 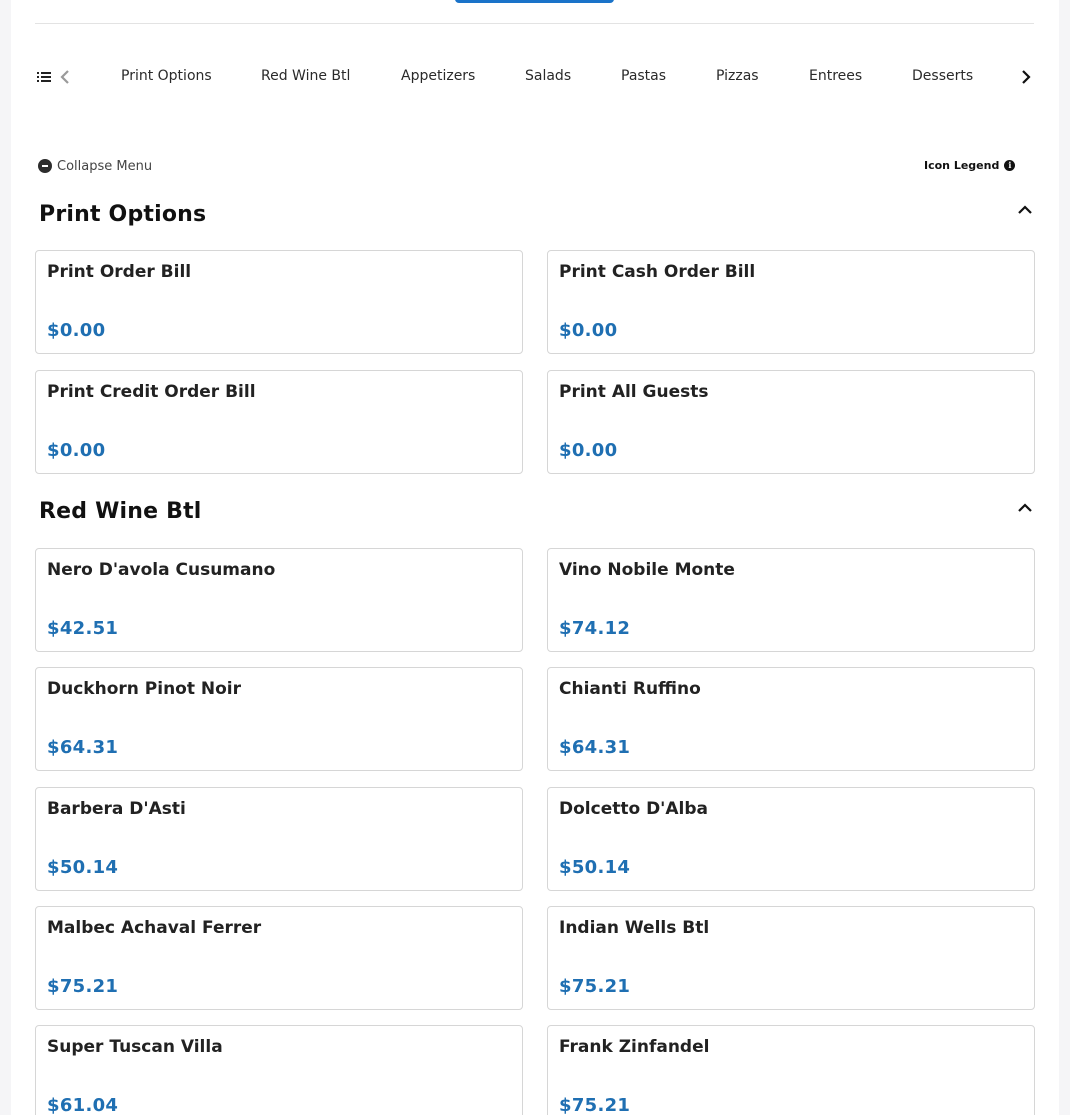 I want to click on item-name: Print All Guests, so click(x=634, y=392).